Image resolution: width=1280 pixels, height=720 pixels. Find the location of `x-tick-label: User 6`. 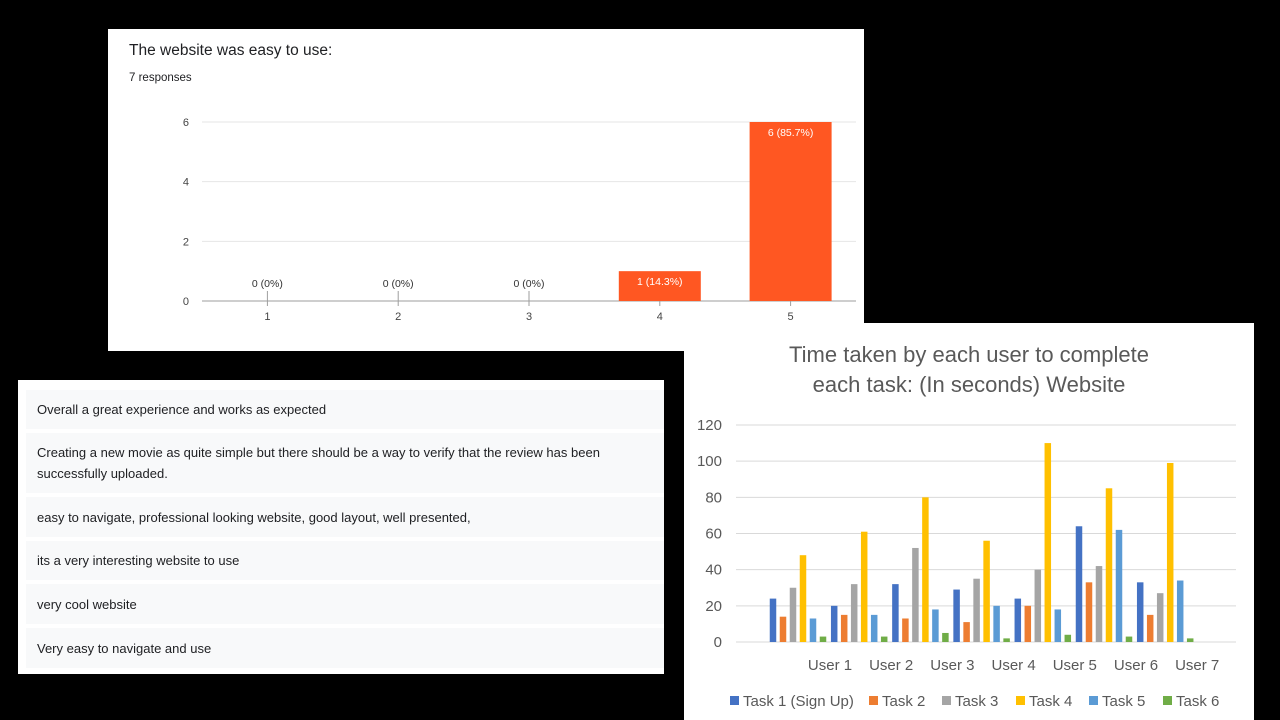

x-tick-label: User 6 is located at coordinates (1136, 665).